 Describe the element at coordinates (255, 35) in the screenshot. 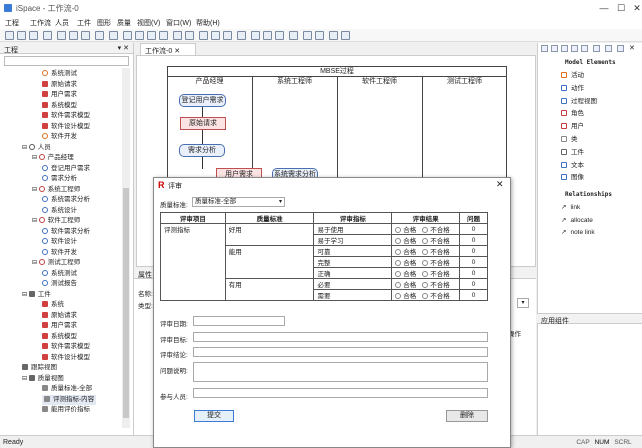

I see `align-left-icon` at that location.